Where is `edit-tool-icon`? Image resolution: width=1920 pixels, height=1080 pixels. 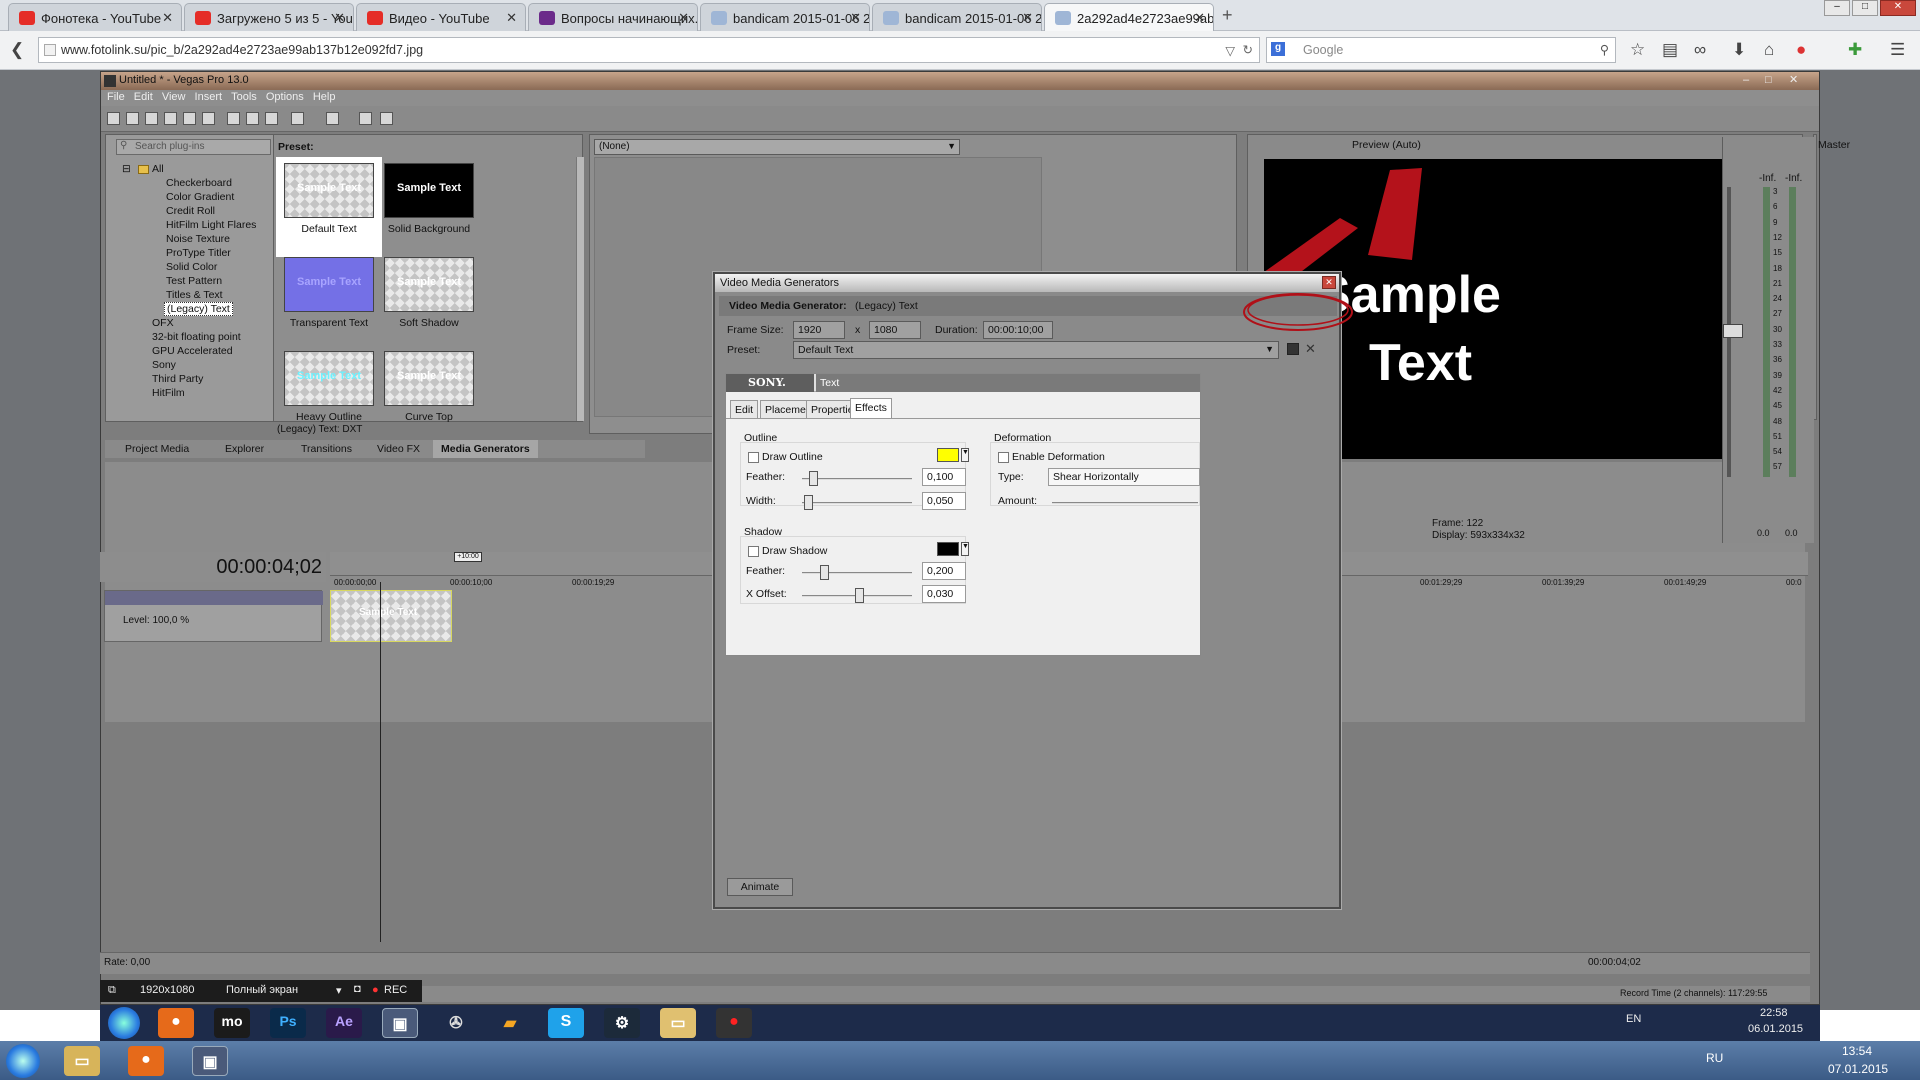
edit-tool-icon is located at coordinates (365, 118).